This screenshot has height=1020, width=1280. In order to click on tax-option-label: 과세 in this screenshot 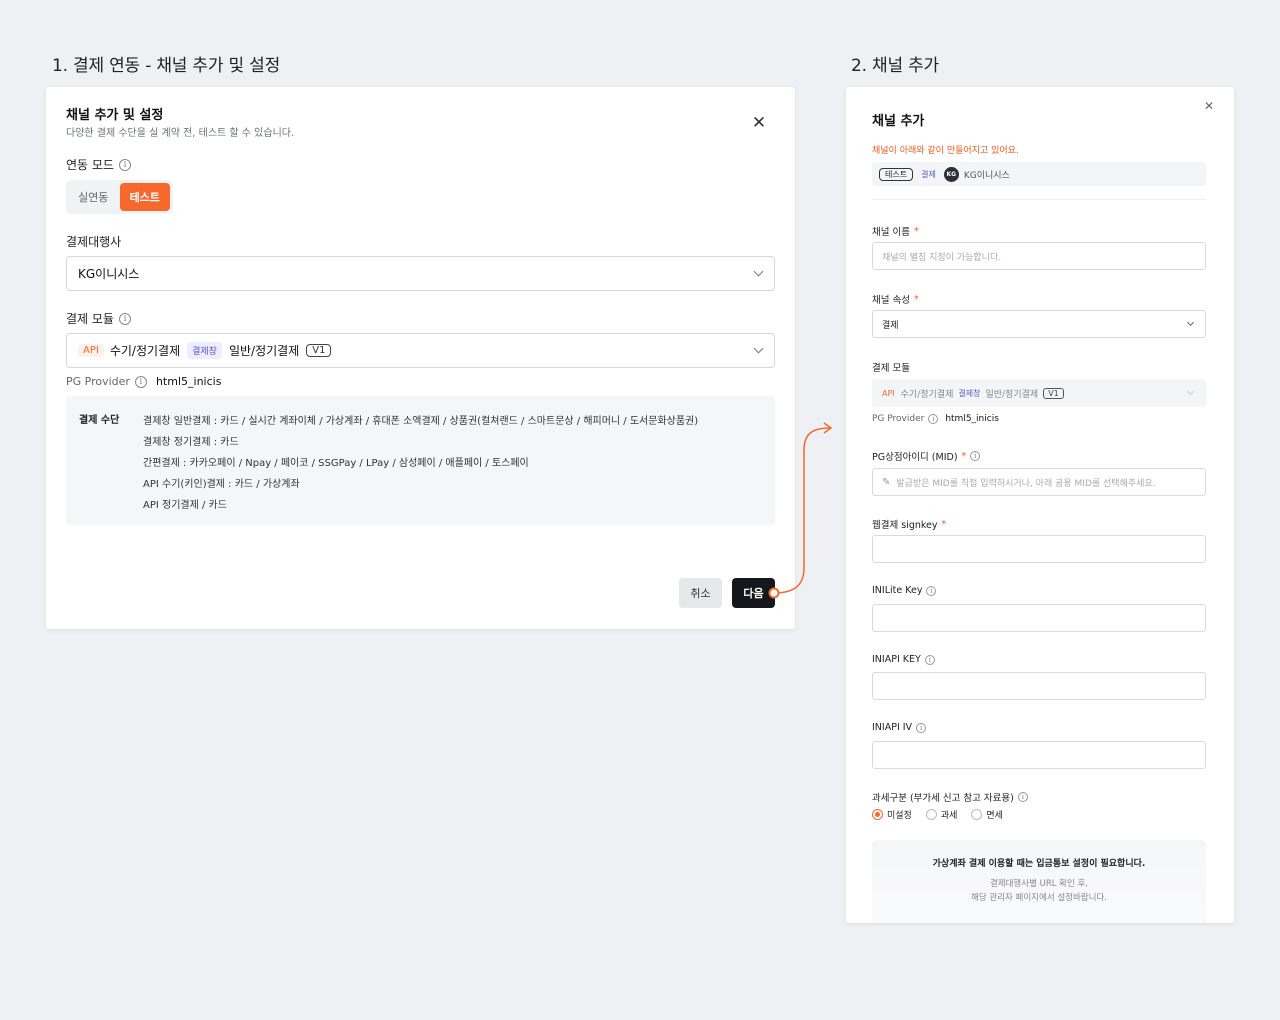, I will do `click(949, 816)`.